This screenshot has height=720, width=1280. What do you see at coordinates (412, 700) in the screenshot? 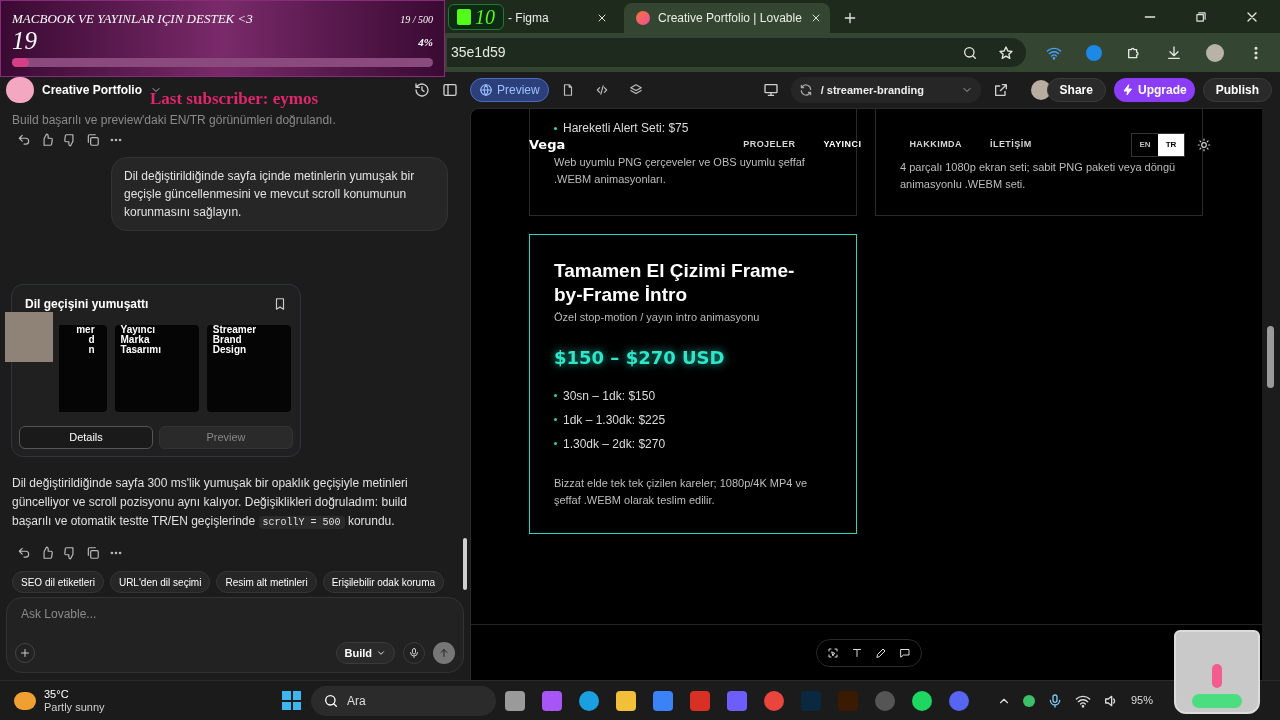
I see `search-field: Ara` at bounding box center [412, 700].